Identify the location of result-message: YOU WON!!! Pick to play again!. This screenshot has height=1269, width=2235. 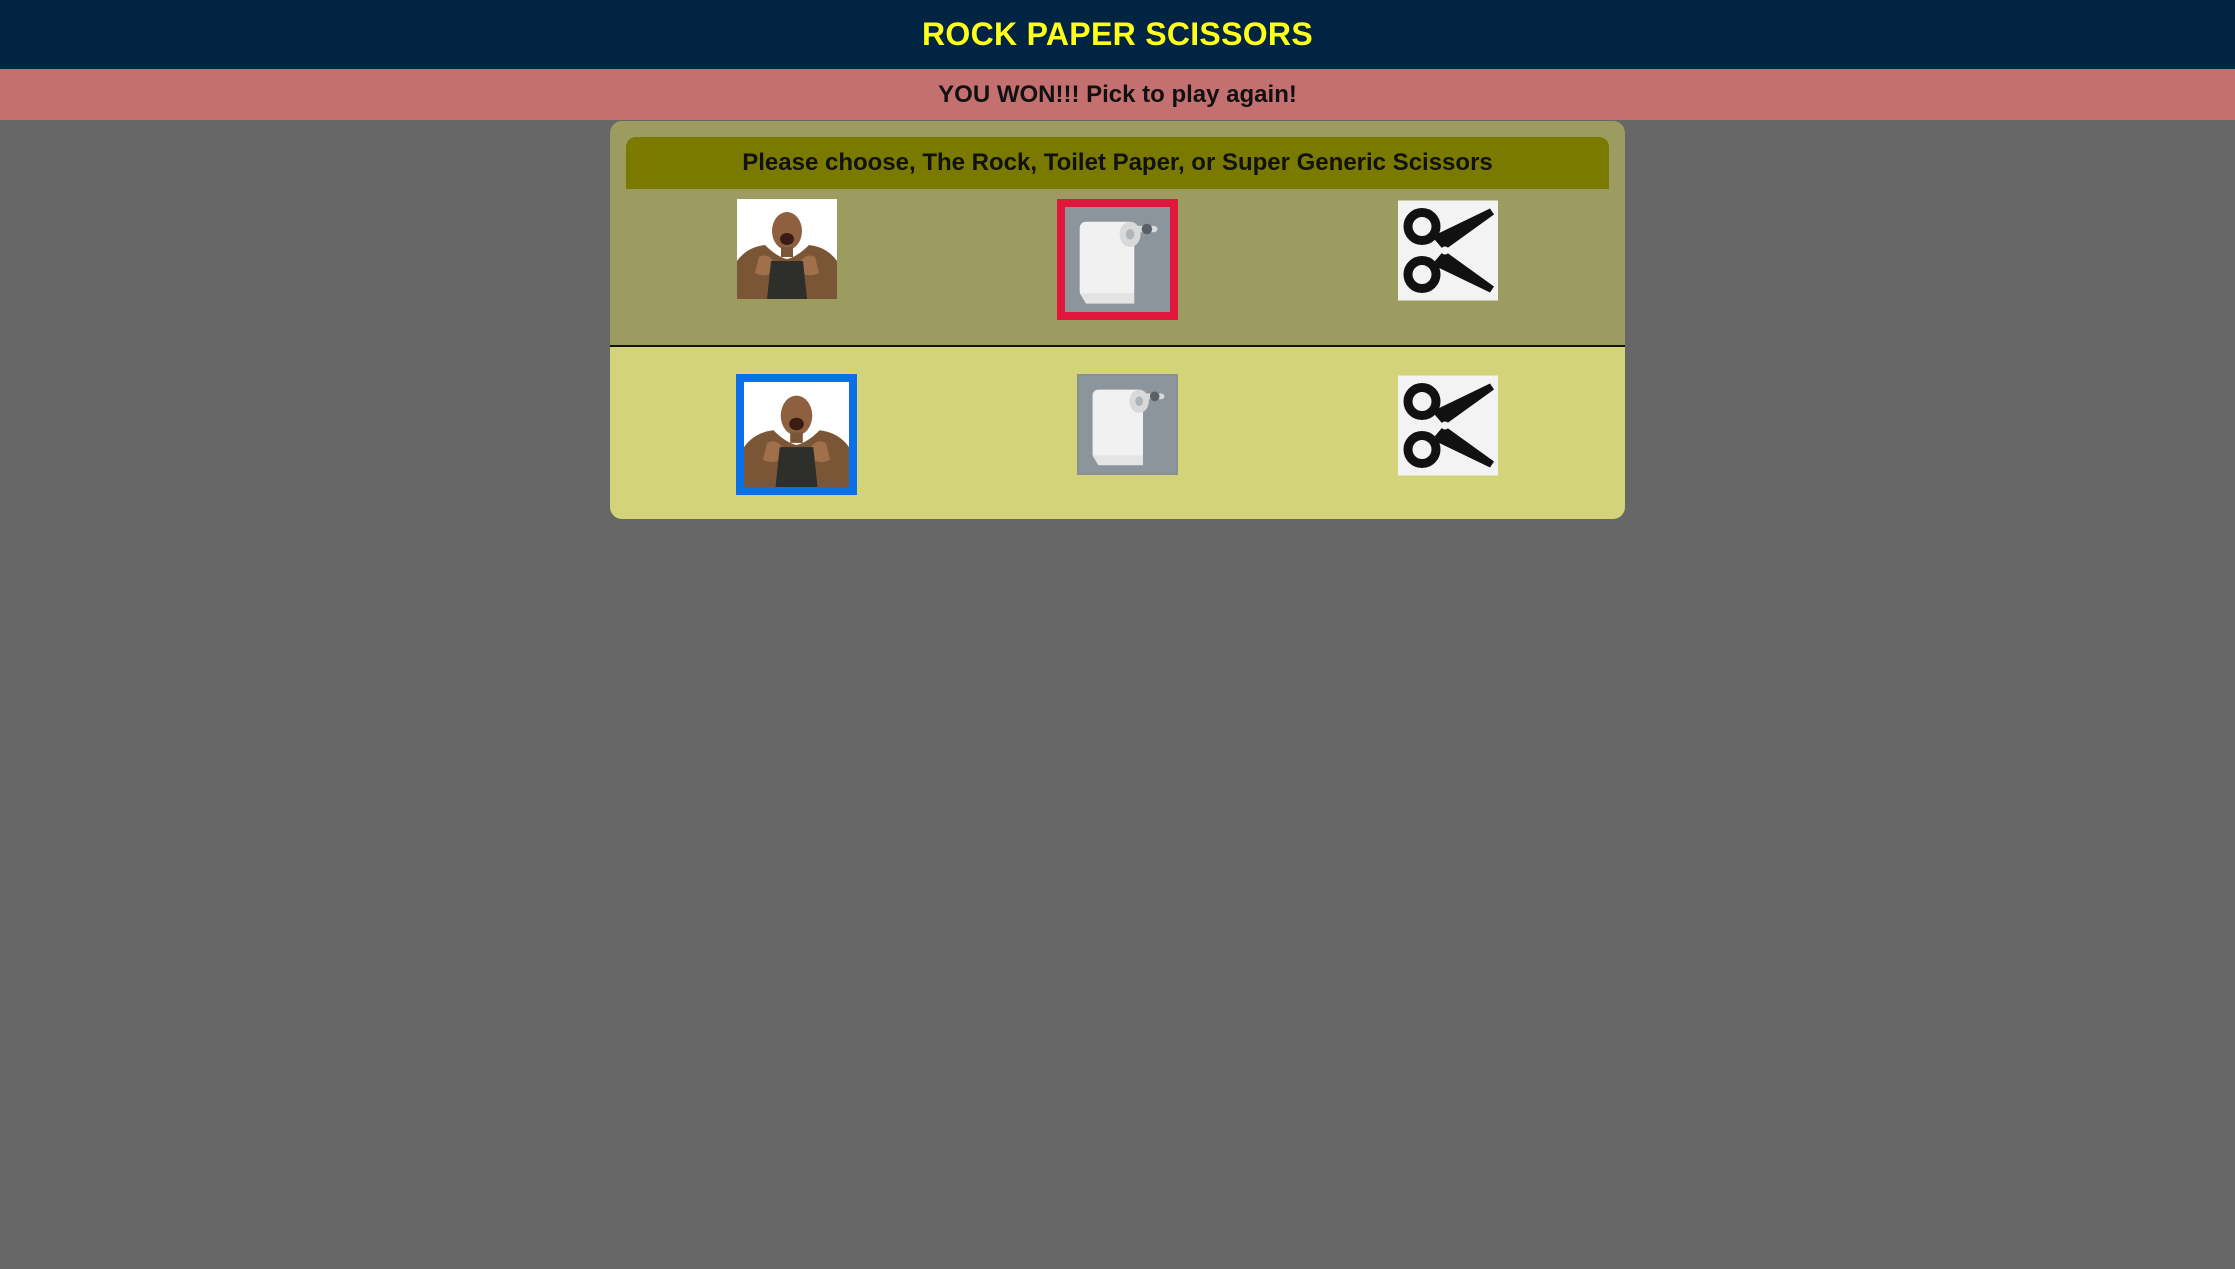
(1117, 94).